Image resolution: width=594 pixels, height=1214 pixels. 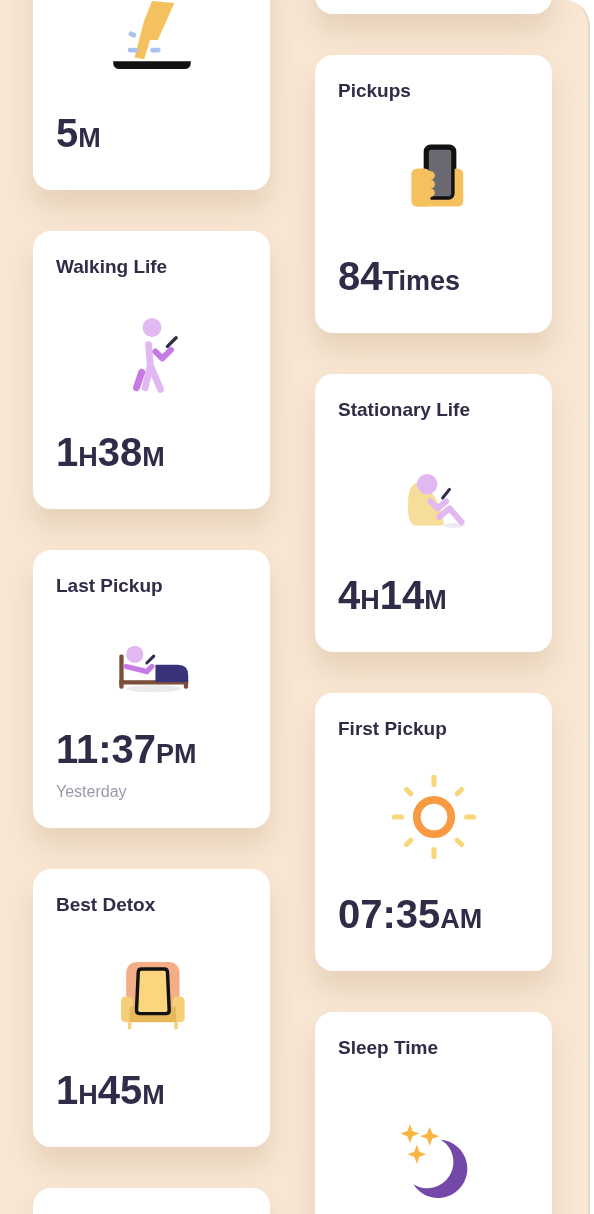 I want to click on stat-value: 5M, so click(x=79, y=134).